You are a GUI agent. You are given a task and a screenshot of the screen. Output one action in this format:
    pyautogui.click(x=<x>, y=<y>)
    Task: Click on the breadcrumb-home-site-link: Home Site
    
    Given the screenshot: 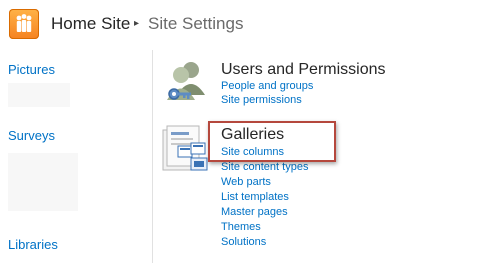 What is the action you would take?
    pyautogui.click(x=90, y=24)
    